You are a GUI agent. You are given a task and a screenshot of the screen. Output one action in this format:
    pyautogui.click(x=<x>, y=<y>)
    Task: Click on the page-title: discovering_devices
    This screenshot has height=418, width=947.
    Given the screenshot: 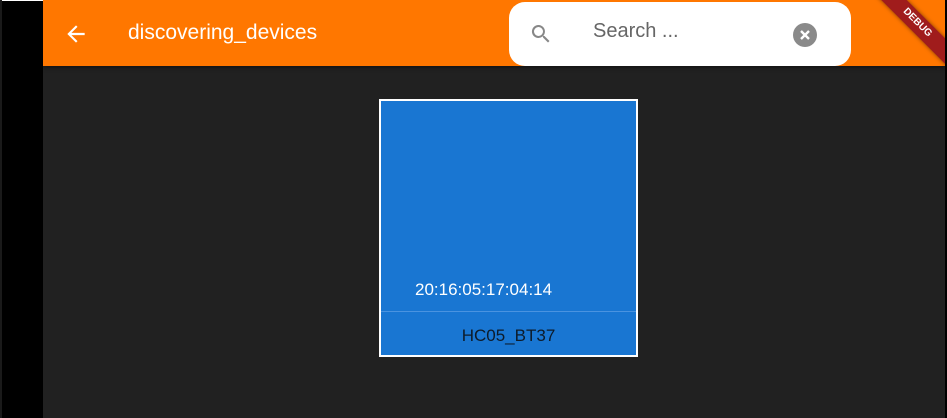 What is the action you would take?
    pyautogui.click(x=223, y=32)
    